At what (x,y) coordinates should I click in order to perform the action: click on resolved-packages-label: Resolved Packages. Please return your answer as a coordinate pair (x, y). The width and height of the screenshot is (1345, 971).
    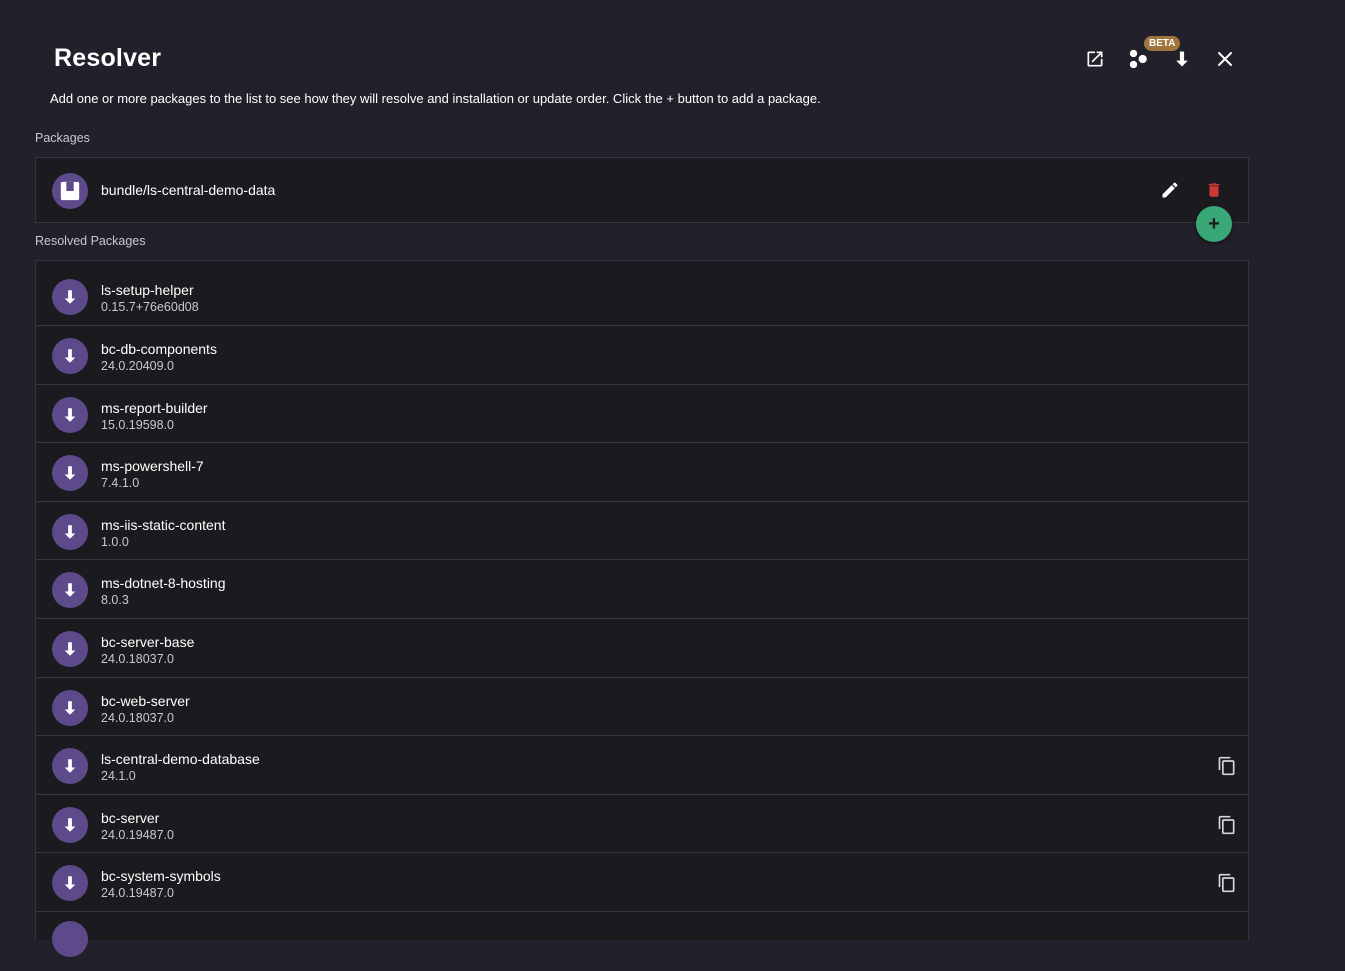
    Looking at the image, I should click on (90, 241).